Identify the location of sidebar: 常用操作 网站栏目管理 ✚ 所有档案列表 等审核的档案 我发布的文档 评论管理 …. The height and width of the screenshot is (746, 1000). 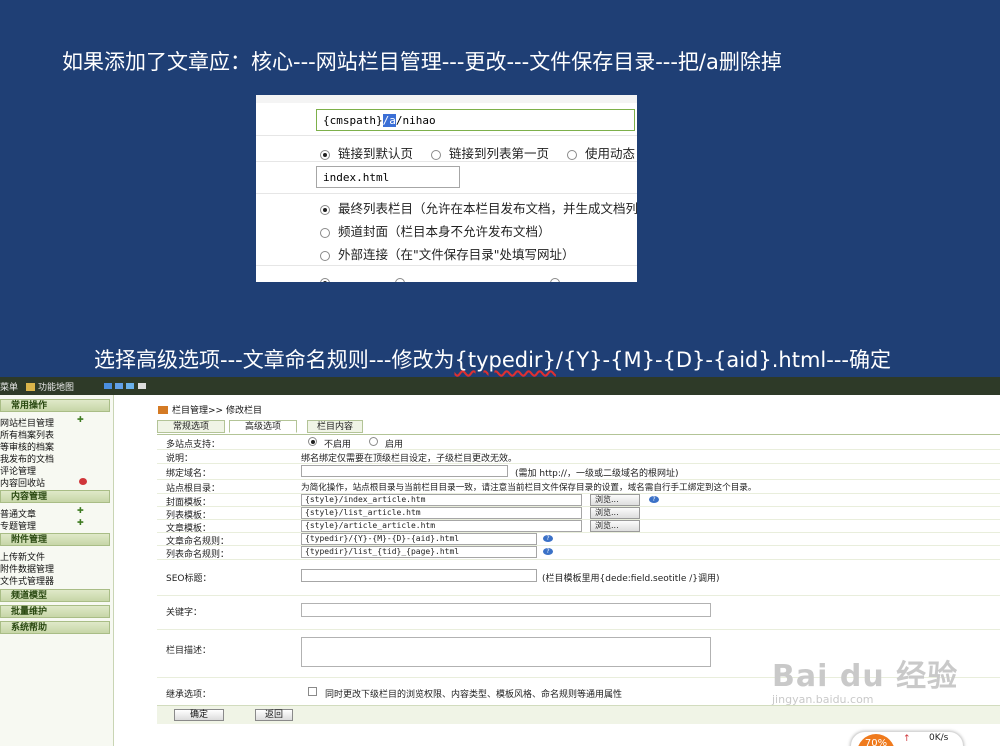
(57, 570).